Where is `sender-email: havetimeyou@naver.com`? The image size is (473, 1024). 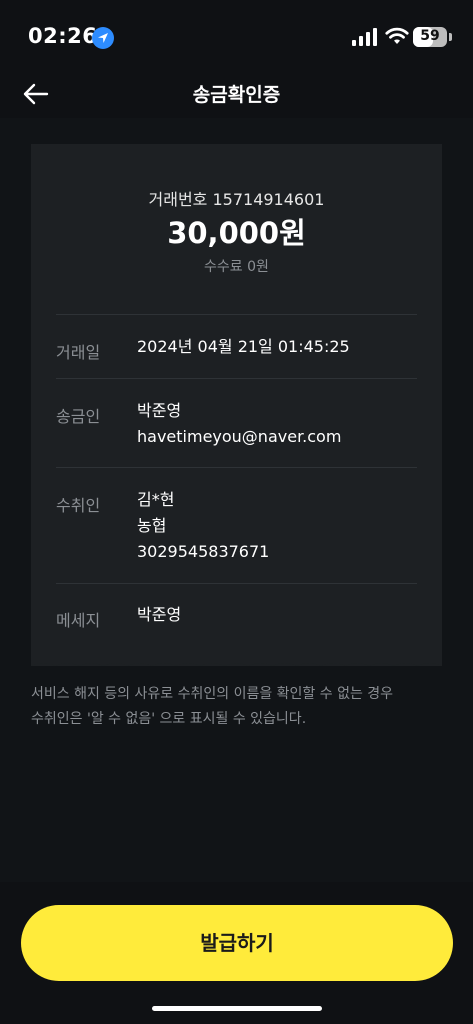 sender-email: havetimeyou@naver.com is located at coordinates (239, 436).